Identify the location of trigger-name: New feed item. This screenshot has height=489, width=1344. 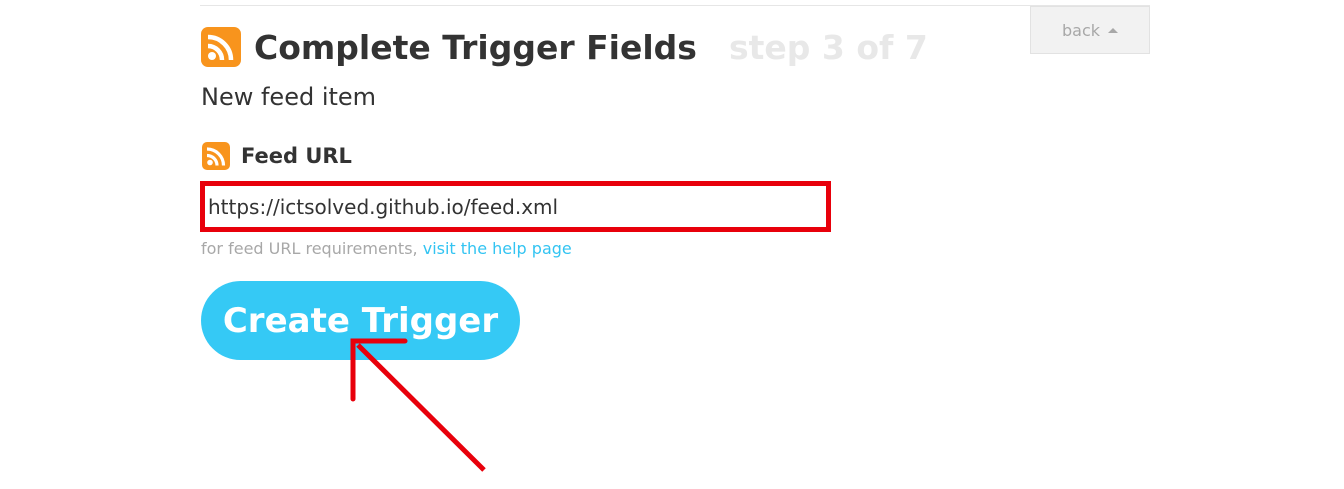
(289, 97).